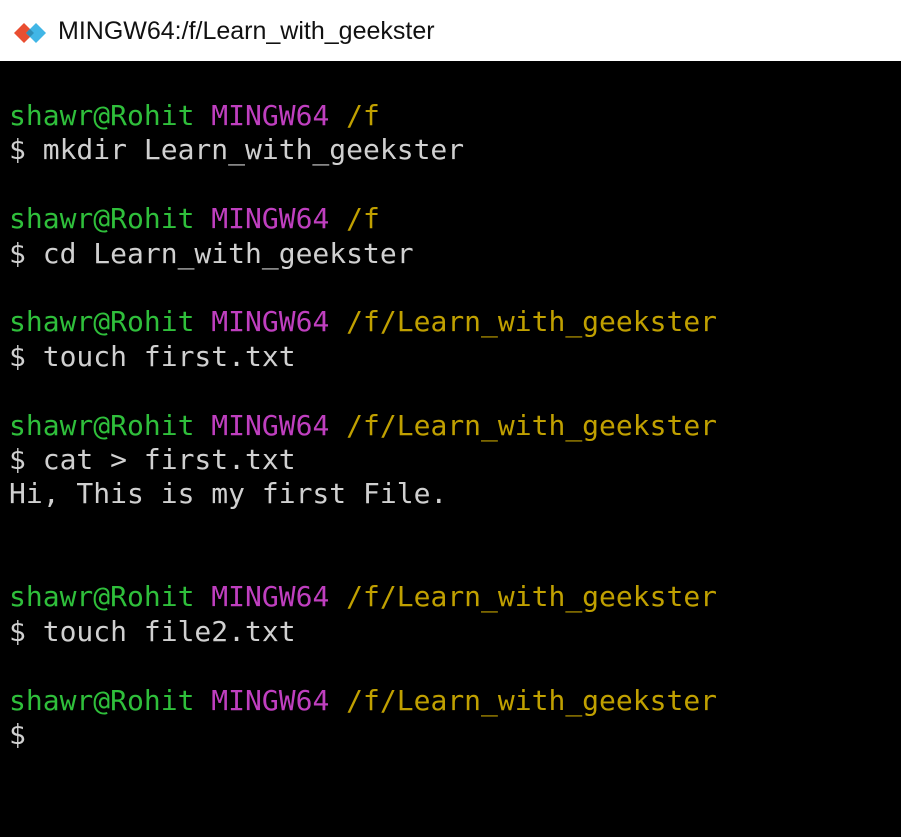 The height and width of the screenshot is (837, 901). What do you see at coordinates (152, 459) in the screenshot?
I see `command-line: $ cat > first.txt` at bounding box center [152, 459].